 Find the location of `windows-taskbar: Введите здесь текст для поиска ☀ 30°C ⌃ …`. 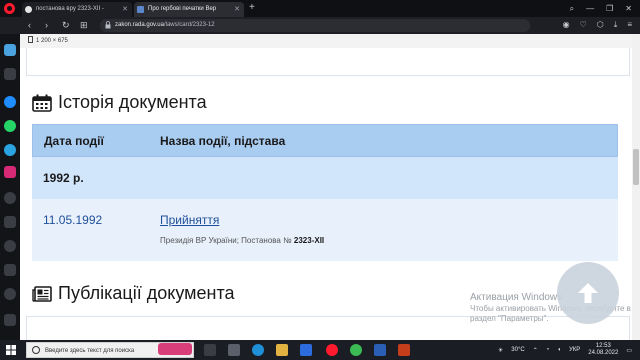

windows-taskbar: Введите здесь текст для поиска ☀ 30°C ⌃ … is located at coordinates (320, 350).